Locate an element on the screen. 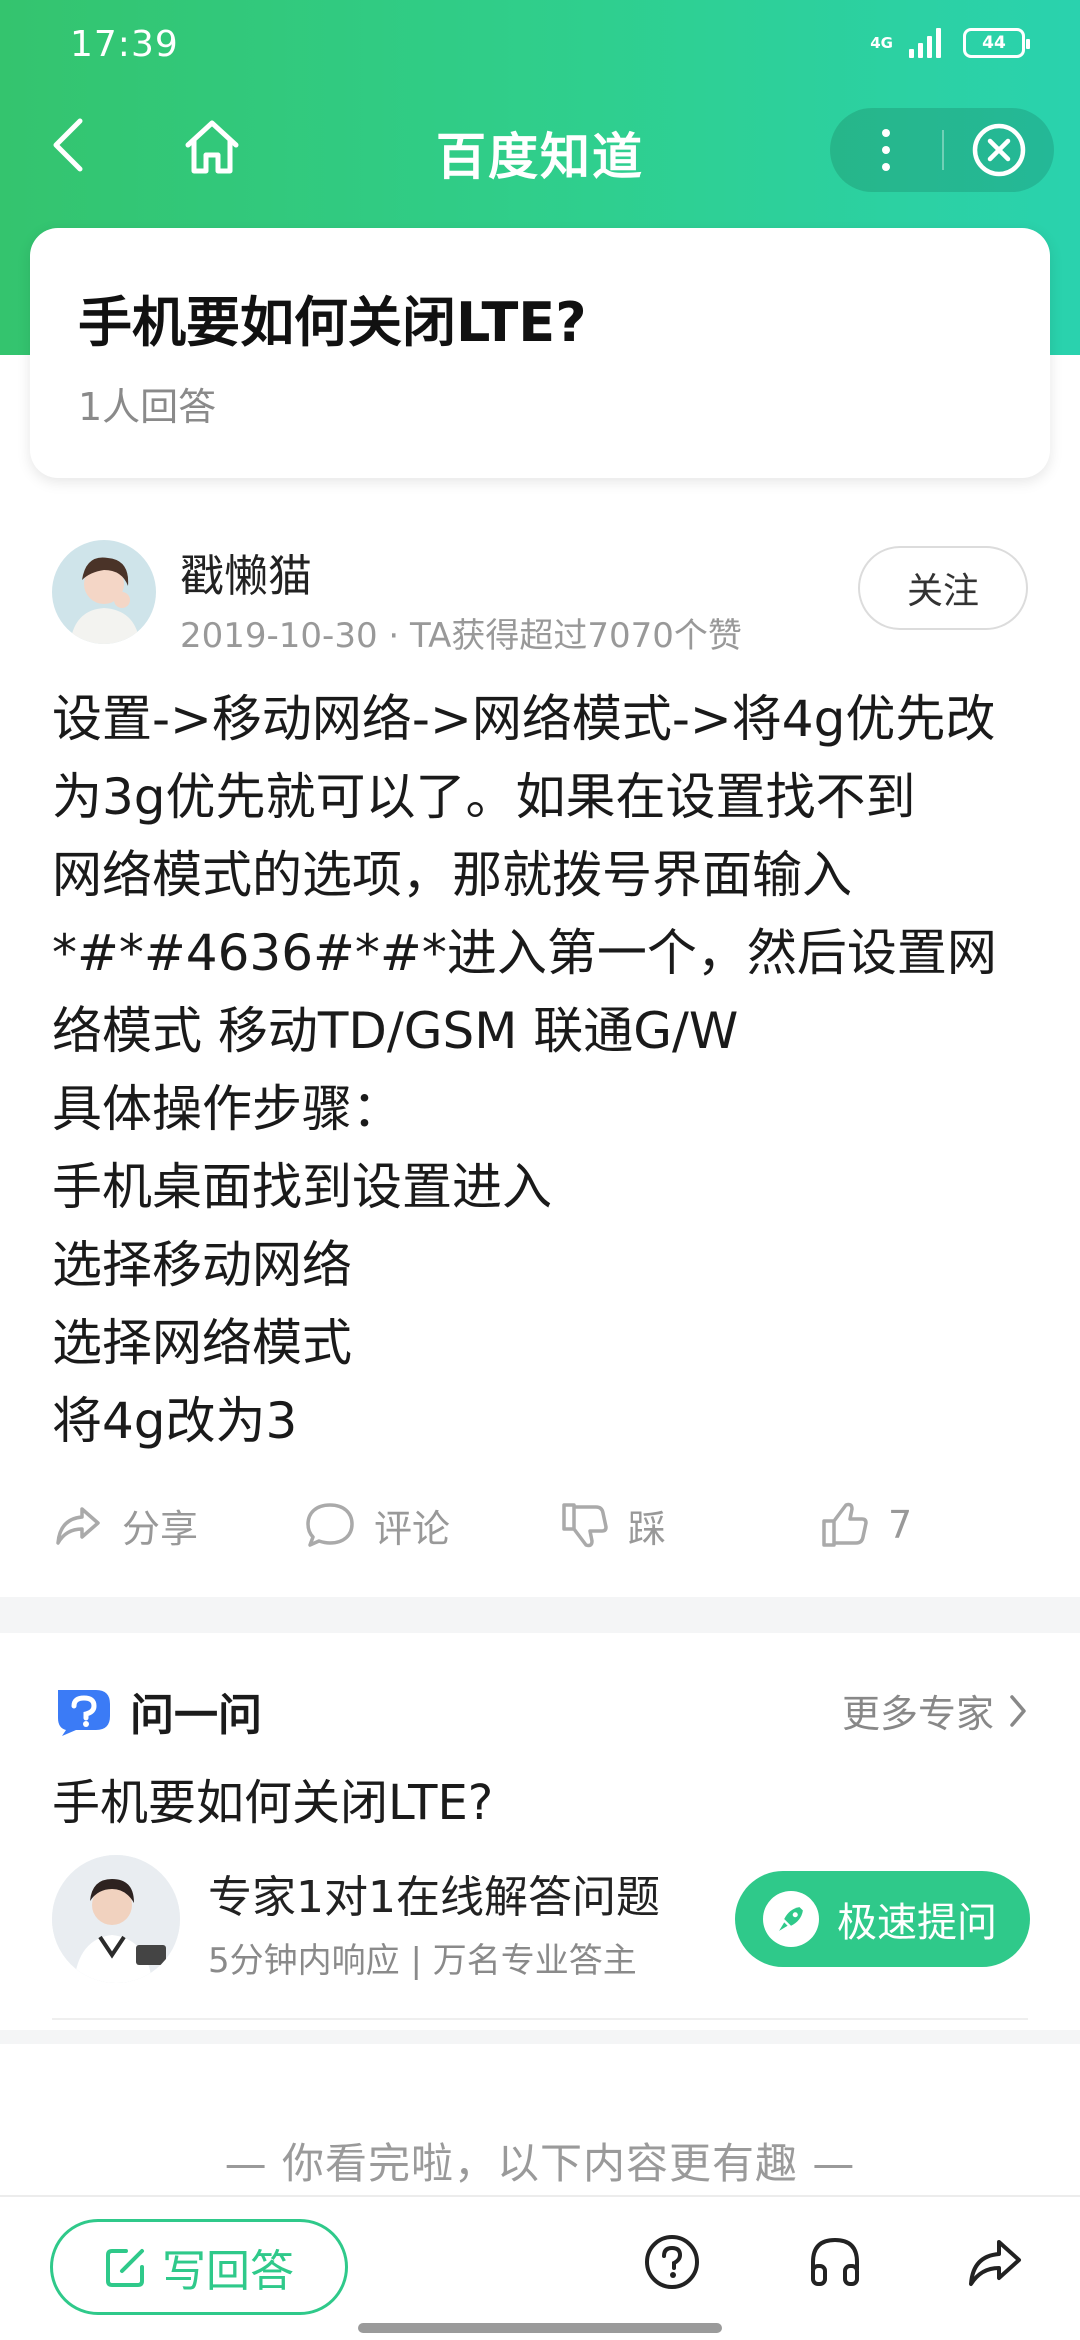  like-action: 7 is located at coordinates (865, 1525).